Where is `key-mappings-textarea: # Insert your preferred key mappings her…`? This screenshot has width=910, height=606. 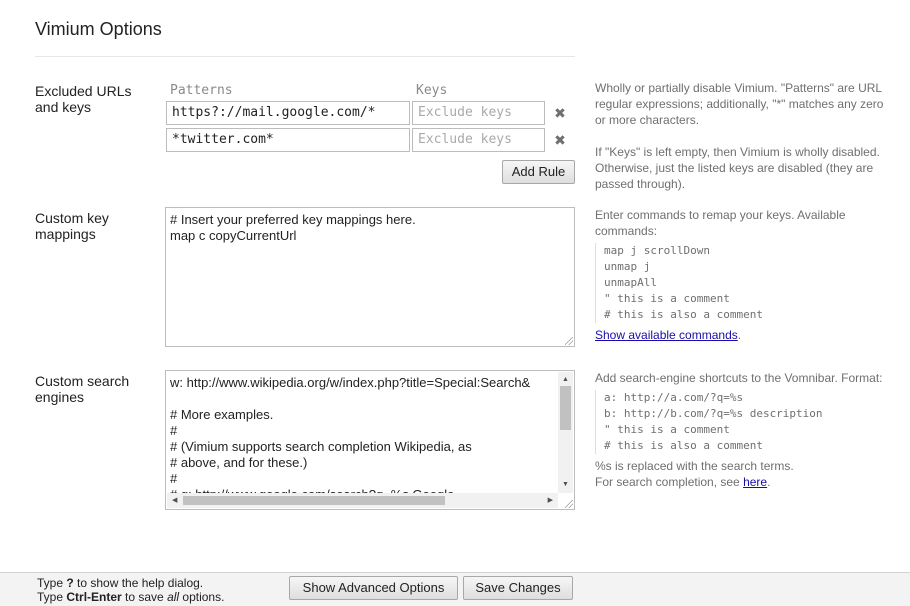 key-mappings-textarea: # Insert your preferred key mappings her… is located at coordinates (370, 277).